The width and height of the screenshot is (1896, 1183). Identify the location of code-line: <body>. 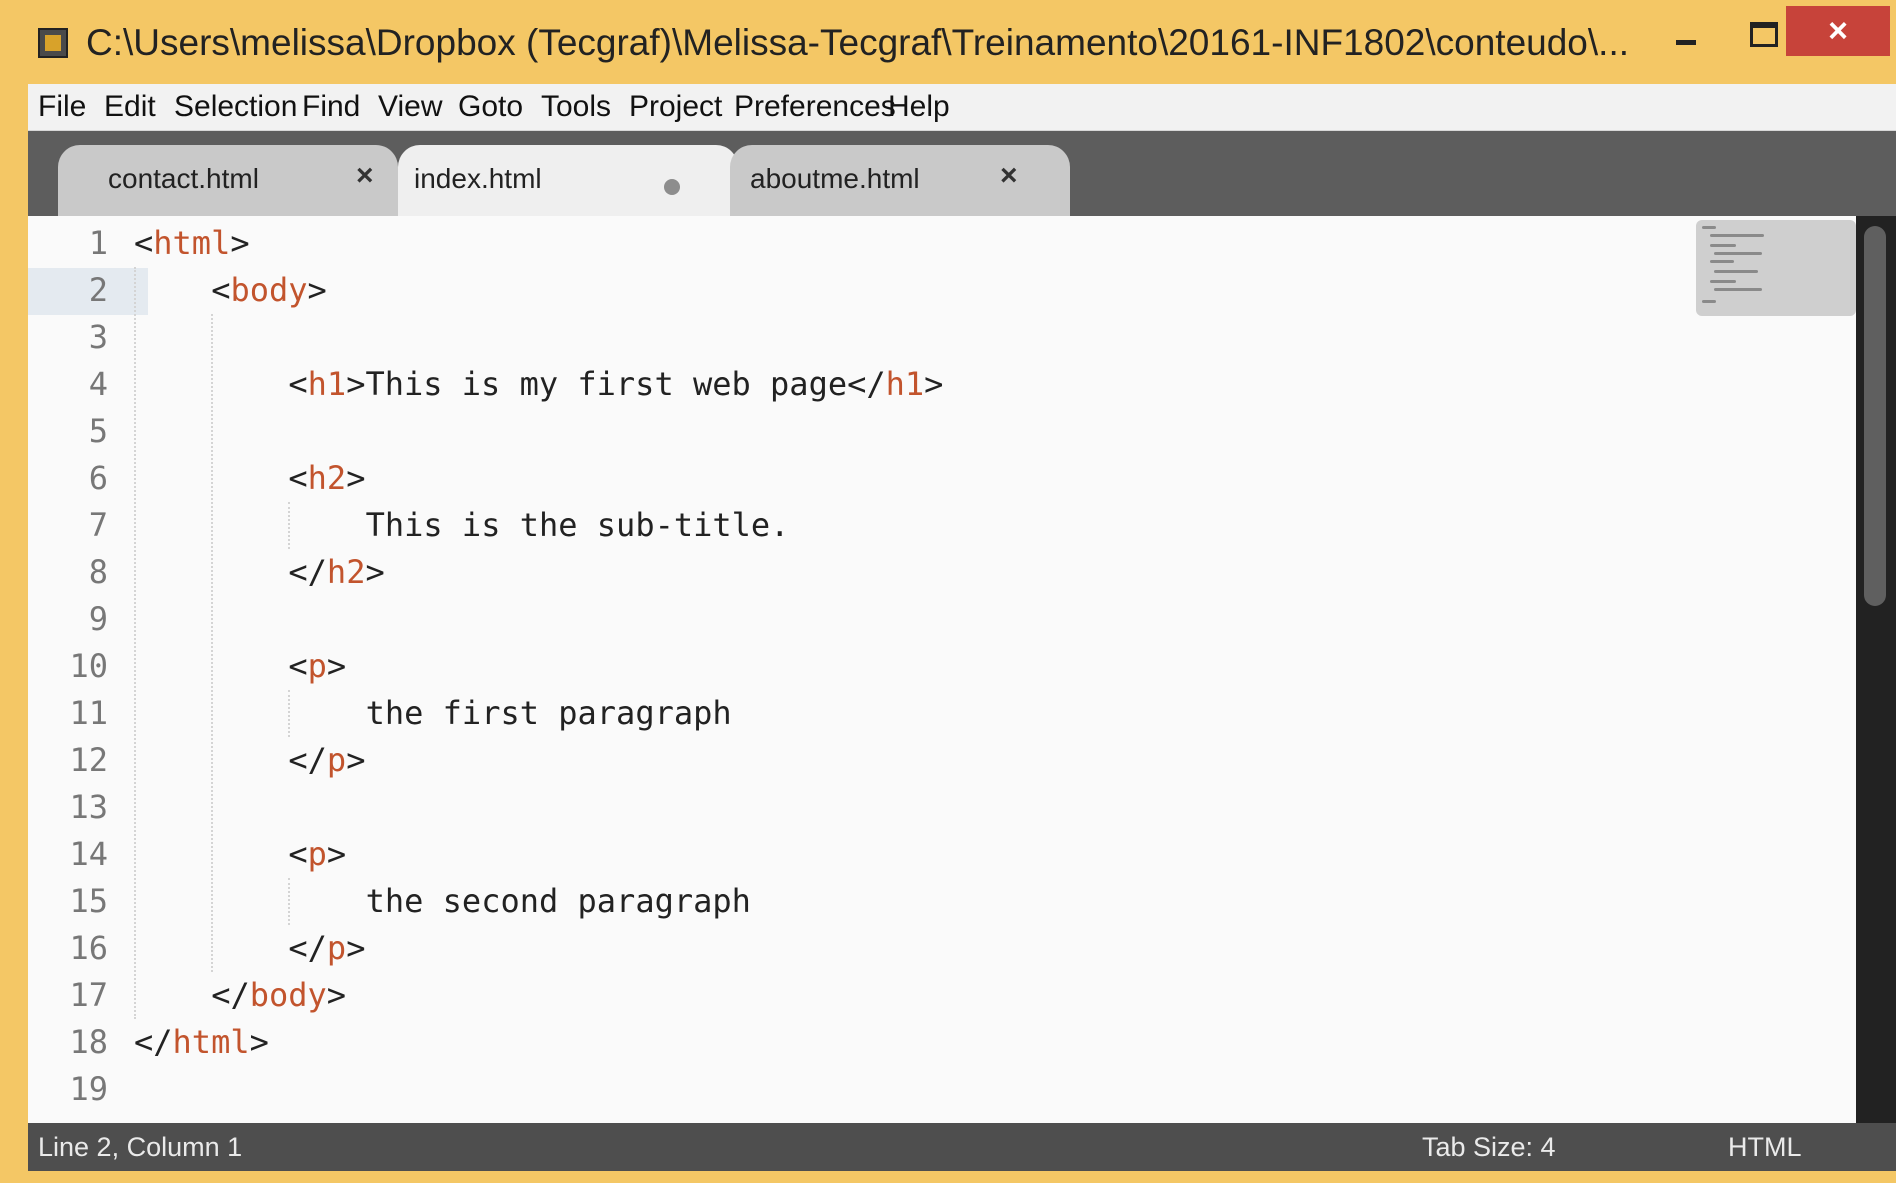
(269, 290).